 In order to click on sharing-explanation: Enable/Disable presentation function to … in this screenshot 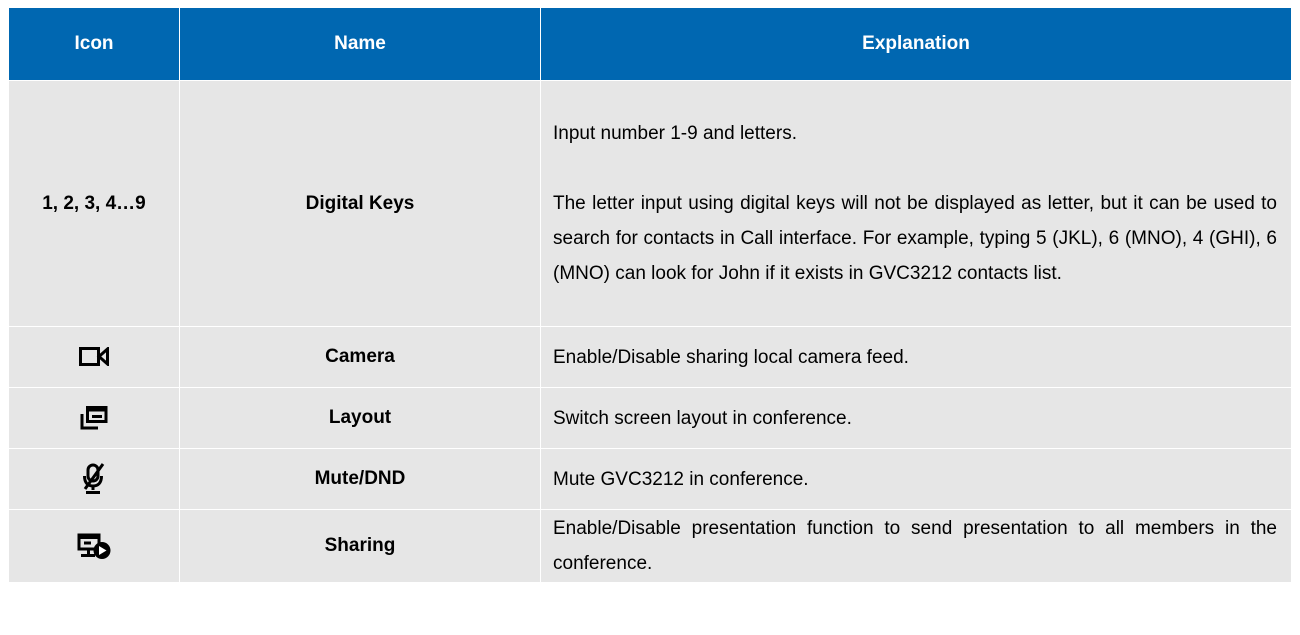, I will do `click(916, 546)`.